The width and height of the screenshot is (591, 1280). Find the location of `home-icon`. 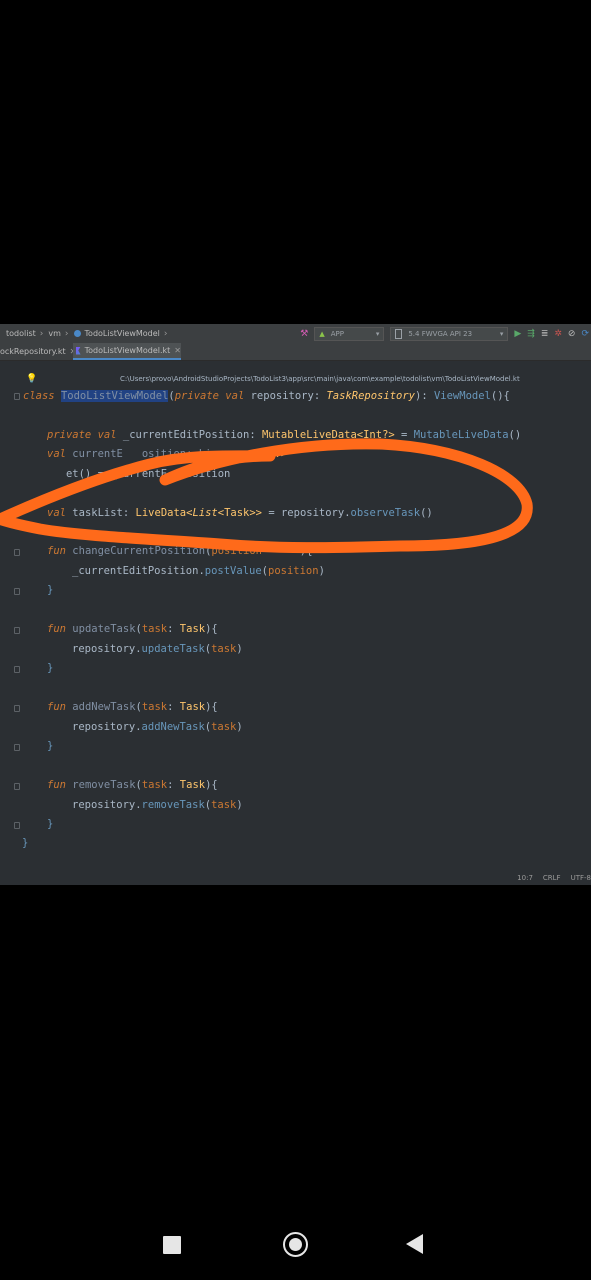

home-icon is located at coordinates (295, 1244).